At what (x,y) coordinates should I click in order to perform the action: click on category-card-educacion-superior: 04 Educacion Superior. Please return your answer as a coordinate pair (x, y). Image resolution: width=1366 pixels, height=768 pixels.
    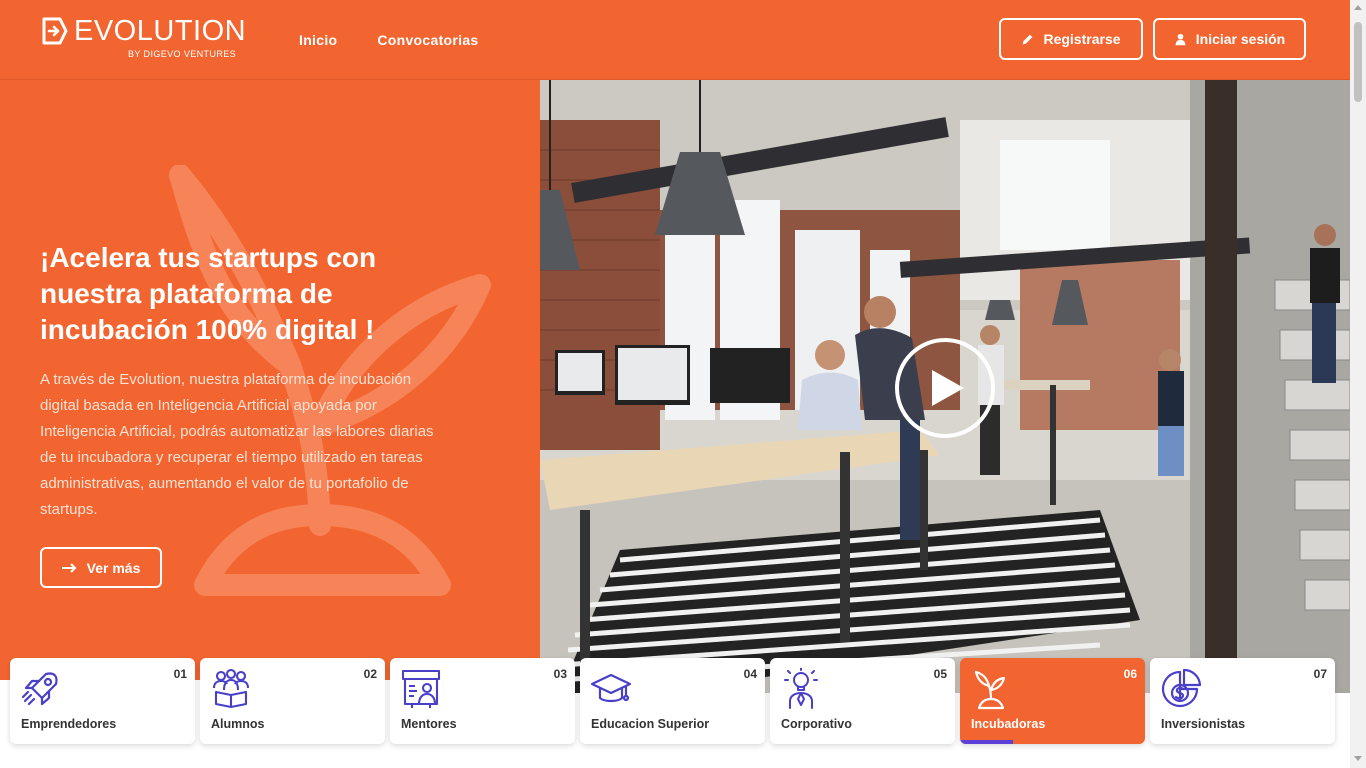
    Looking at the image, I should click on (672, 701).